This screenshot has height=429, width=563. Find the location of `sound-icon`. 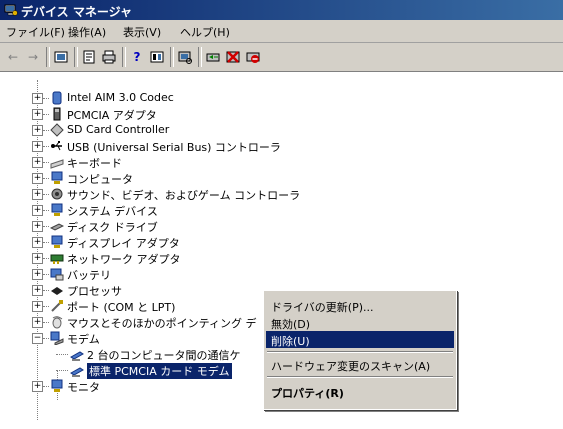

sound-icon is located at coordinates (57, 194).